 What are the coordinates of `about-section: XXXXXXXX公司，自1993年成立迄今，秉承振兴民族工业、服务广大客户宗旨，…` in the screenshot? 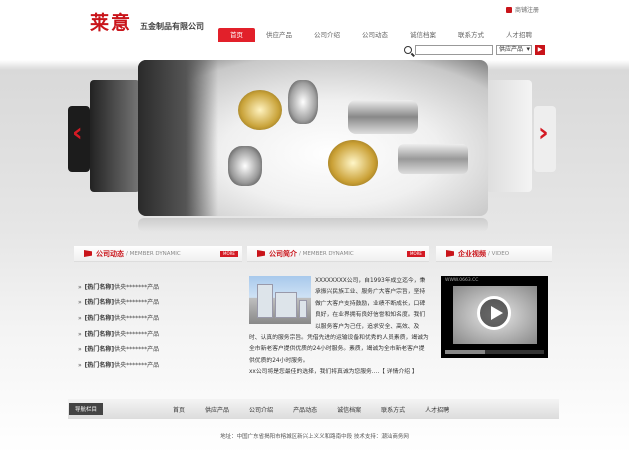 It's located at (339, 327).